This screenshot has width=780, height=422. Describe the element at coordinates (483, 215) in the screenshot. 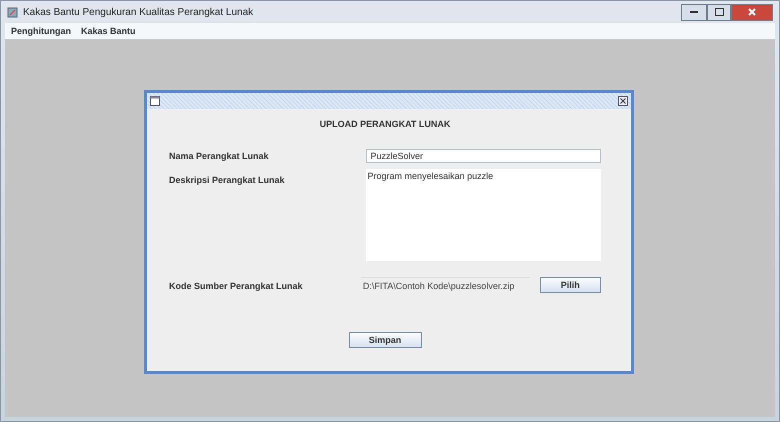

I see `description-field: Program menyelesaikan puzzle` at that location.